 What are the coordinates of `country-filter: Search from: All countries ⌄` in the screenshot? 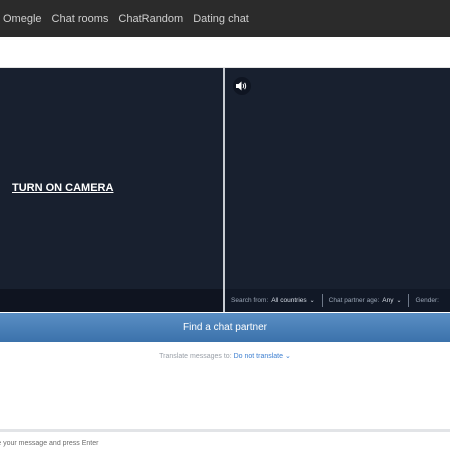 It's located at (274, 300).